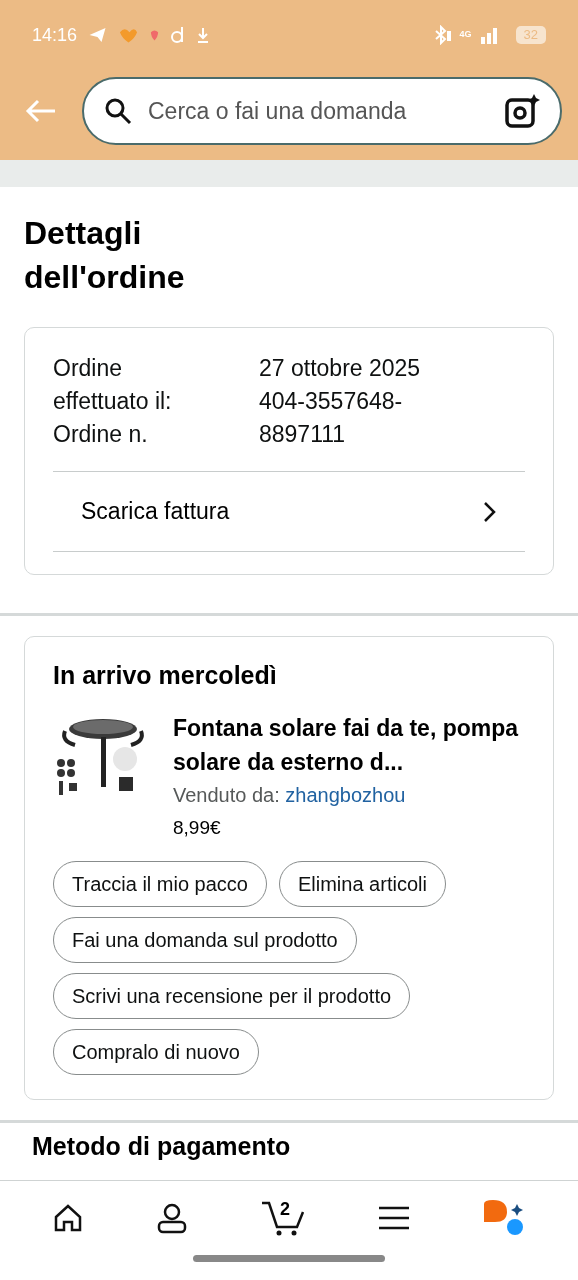  I want to click on order-label: Ordine effettuato il:, so click(113, 385).